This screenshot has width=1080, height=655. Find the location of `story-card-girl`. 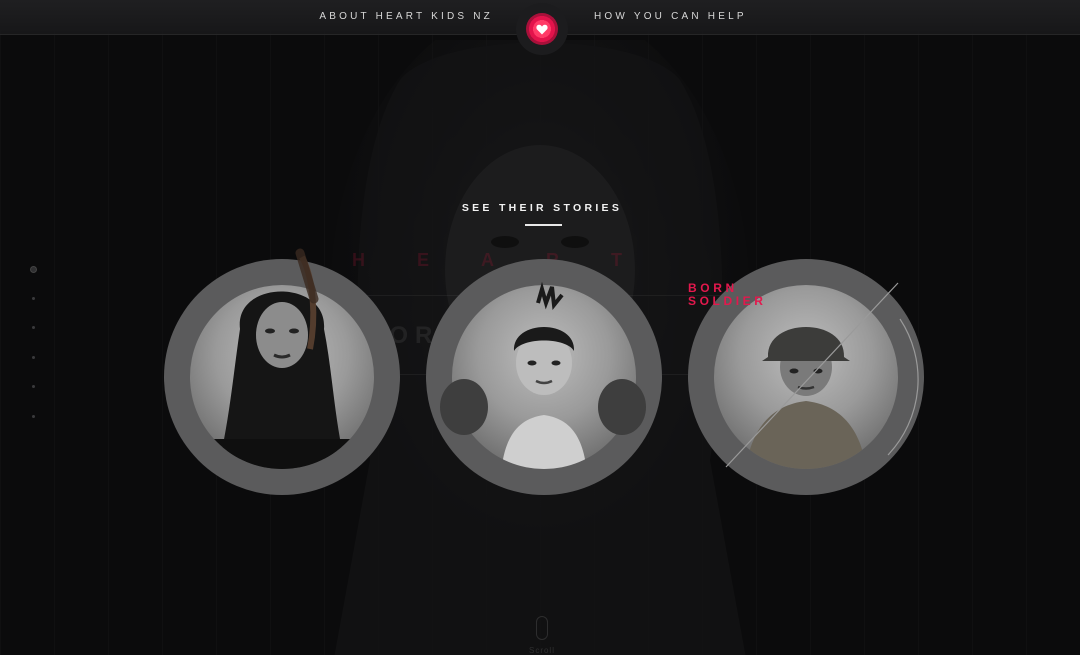

story-card-girl is located at coordinates (282, 371).